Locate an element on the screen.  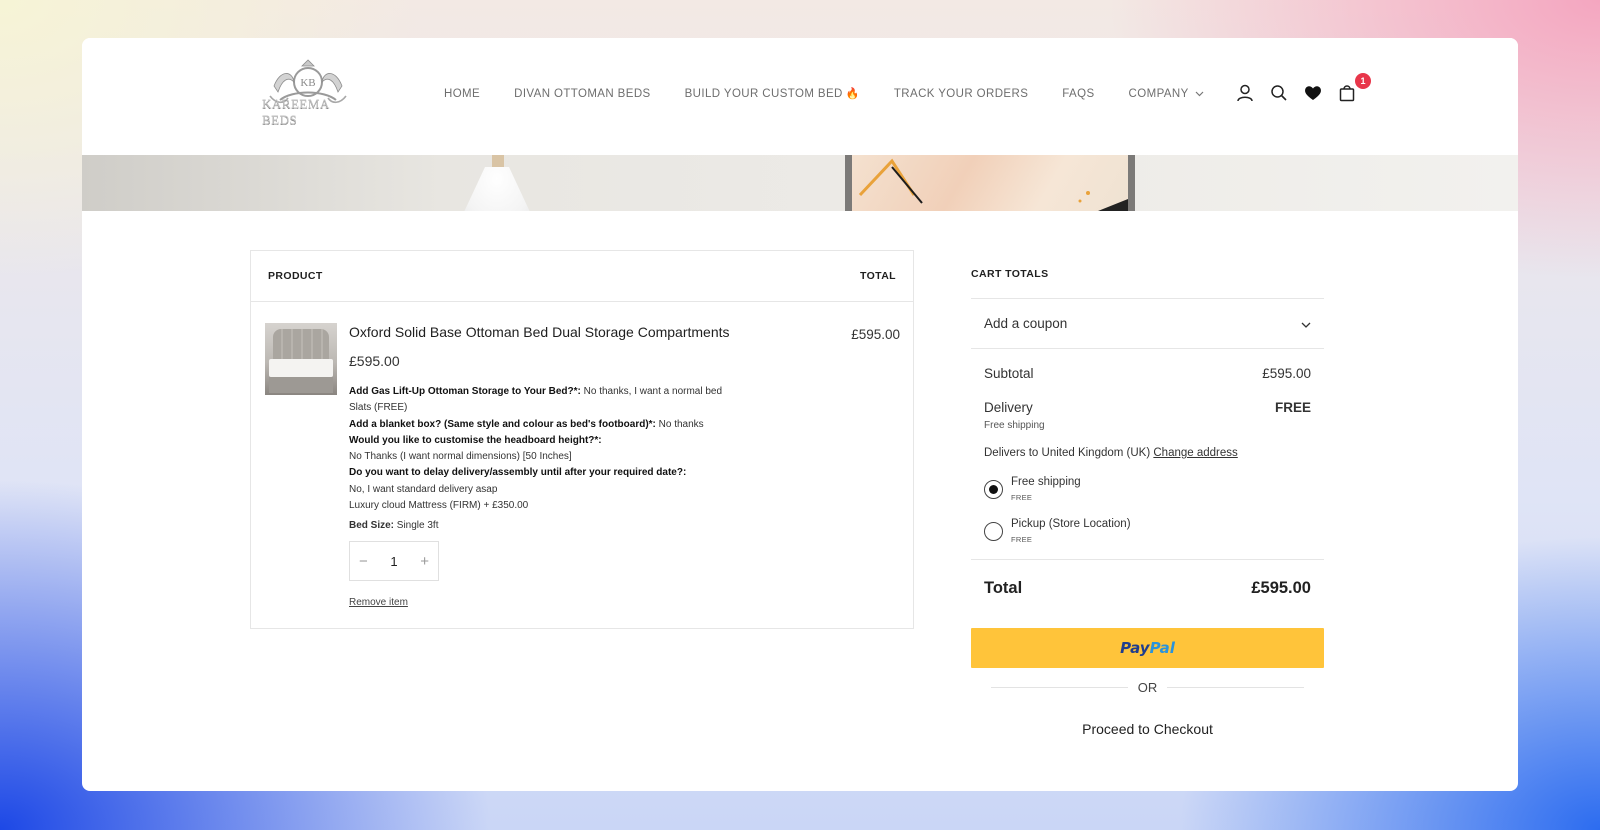
subtotal-row: Subtotal £595.00 is located at coordinates (1147, 373).